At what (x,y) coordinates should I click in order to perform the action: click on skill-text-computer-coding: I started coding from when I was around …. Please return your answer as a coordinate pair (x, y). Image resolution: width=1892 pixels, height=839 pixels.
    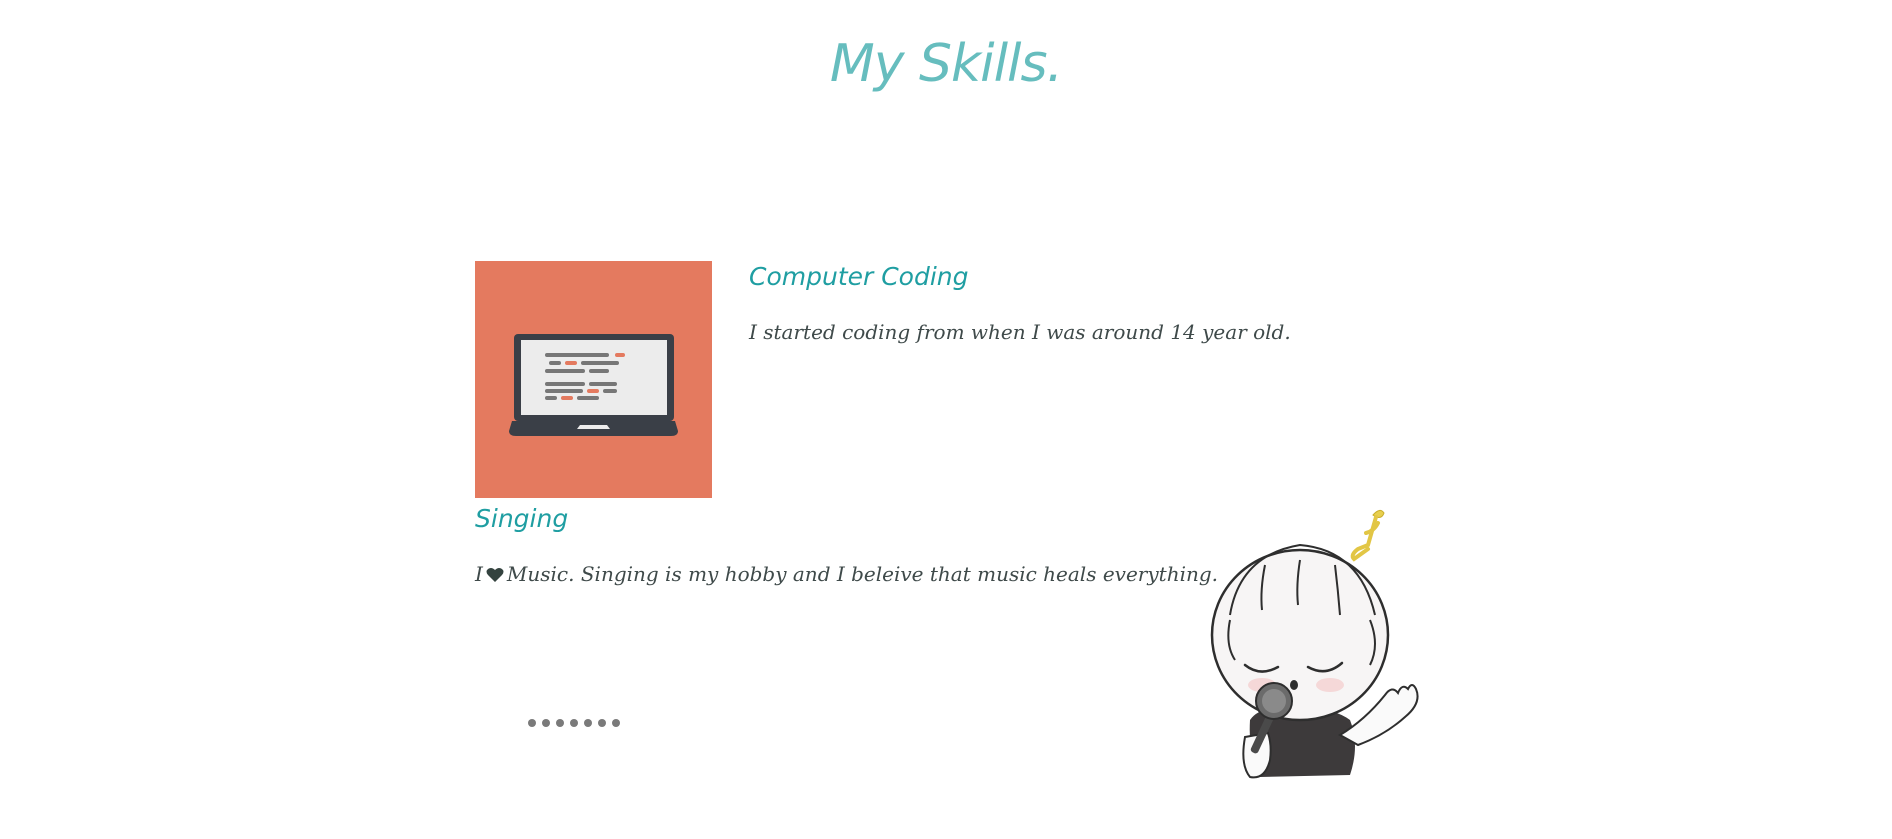
    Looking at the image, I should click on (1020, 332).